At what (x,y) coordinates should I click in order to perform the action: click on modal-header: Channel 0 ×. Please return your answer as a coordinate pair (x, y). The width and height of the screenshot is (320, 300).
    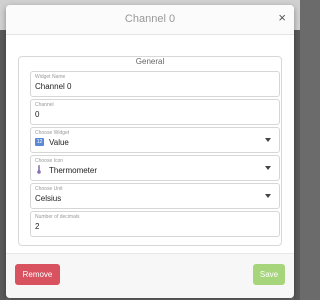
    Looking at the image, I should click on (150, 20).